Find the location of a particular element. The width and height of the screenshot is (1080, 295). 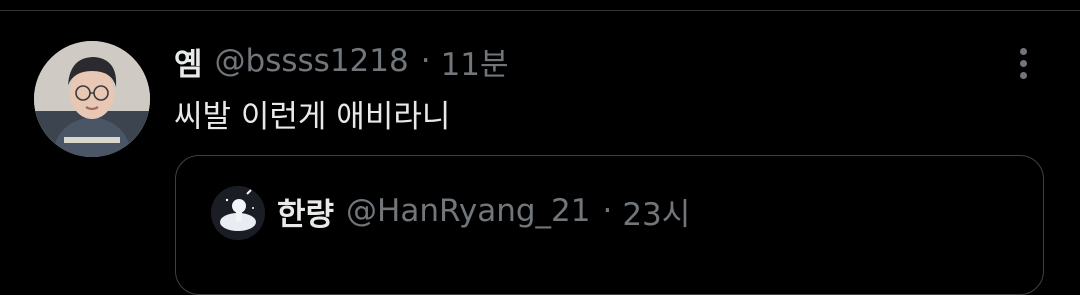

profile-photo-icon is located at coordinates (92, 99).